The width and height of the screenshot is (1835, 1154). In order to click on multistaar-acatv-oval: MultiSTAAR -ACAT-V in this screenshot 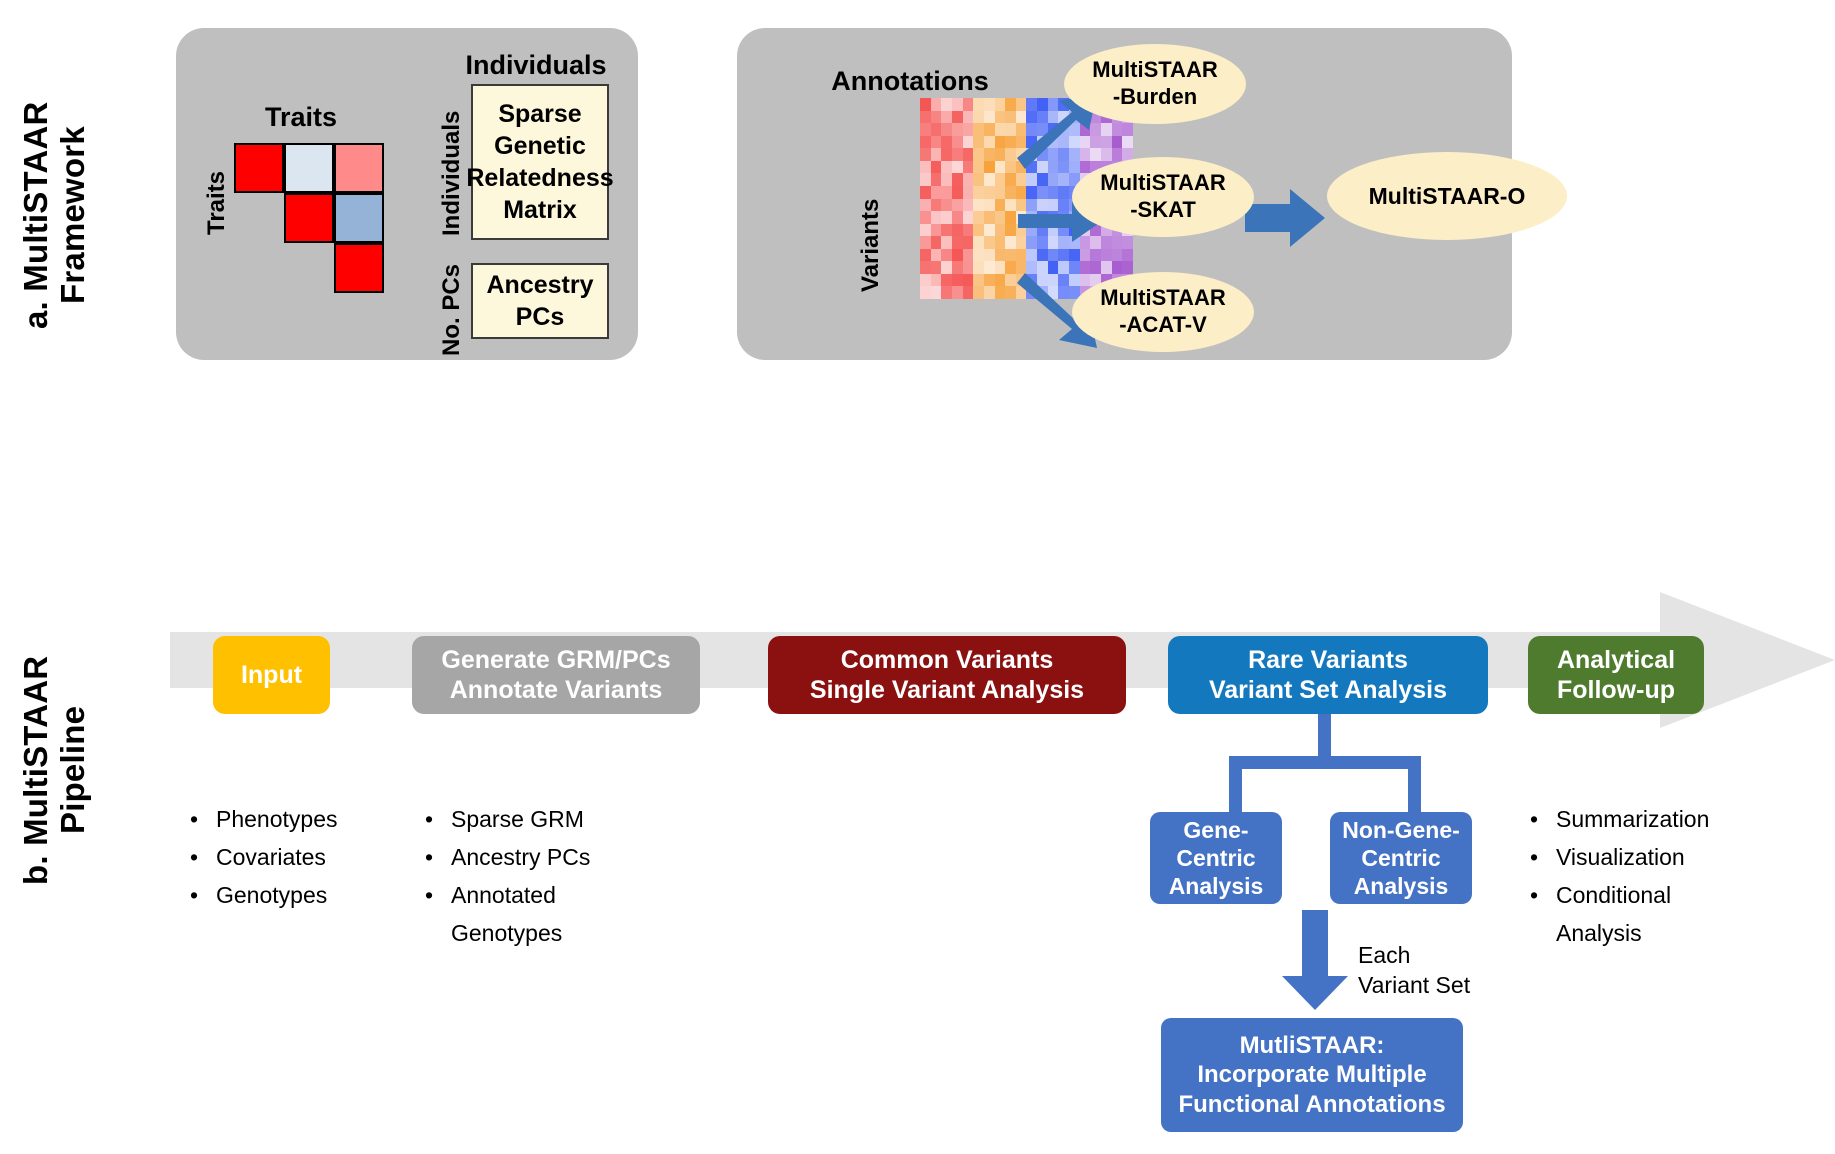, I will do `click(1163, 312)`.